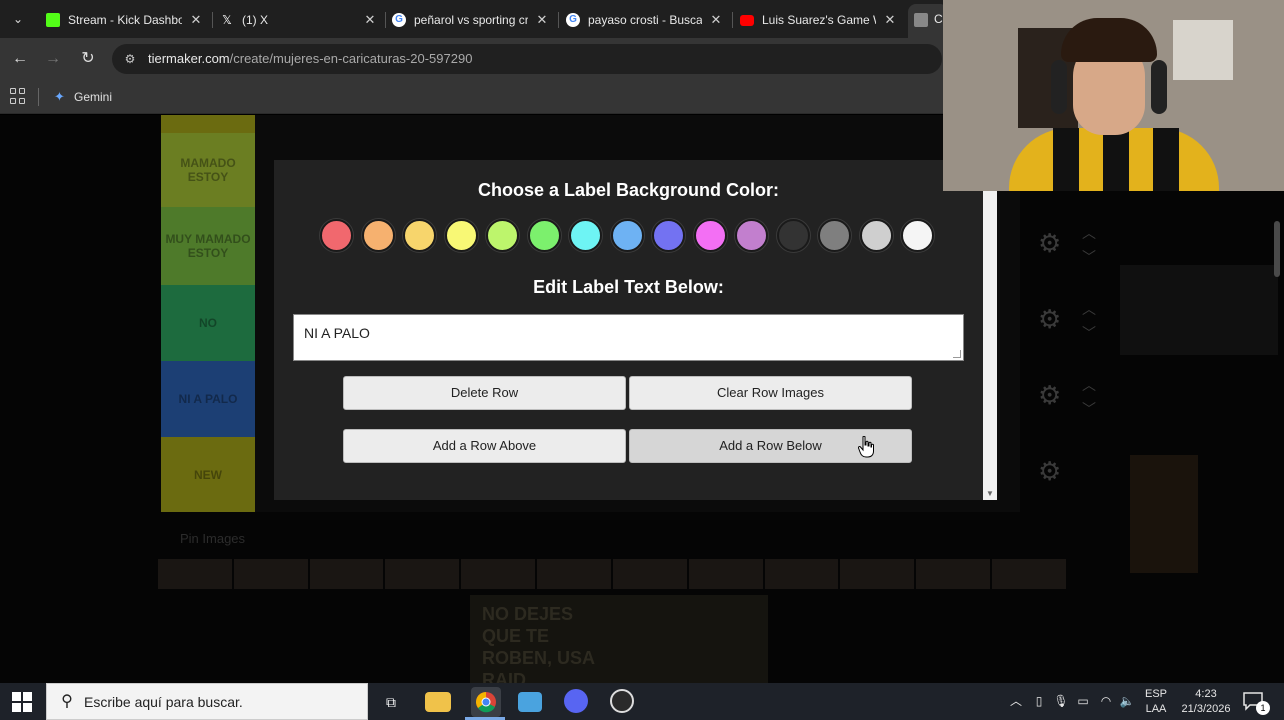  Describe the element at coordinates (486, 702) in the screenshot. I see `chrome-taskbar-button` at that location.